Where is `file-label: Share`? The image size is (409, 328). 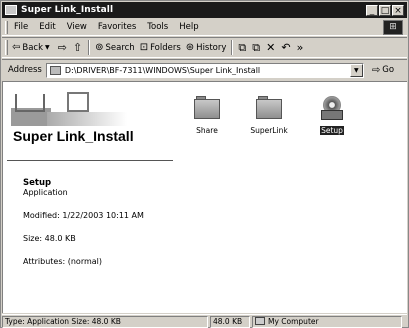 file-label: Share is located at coordinates (207, 130).